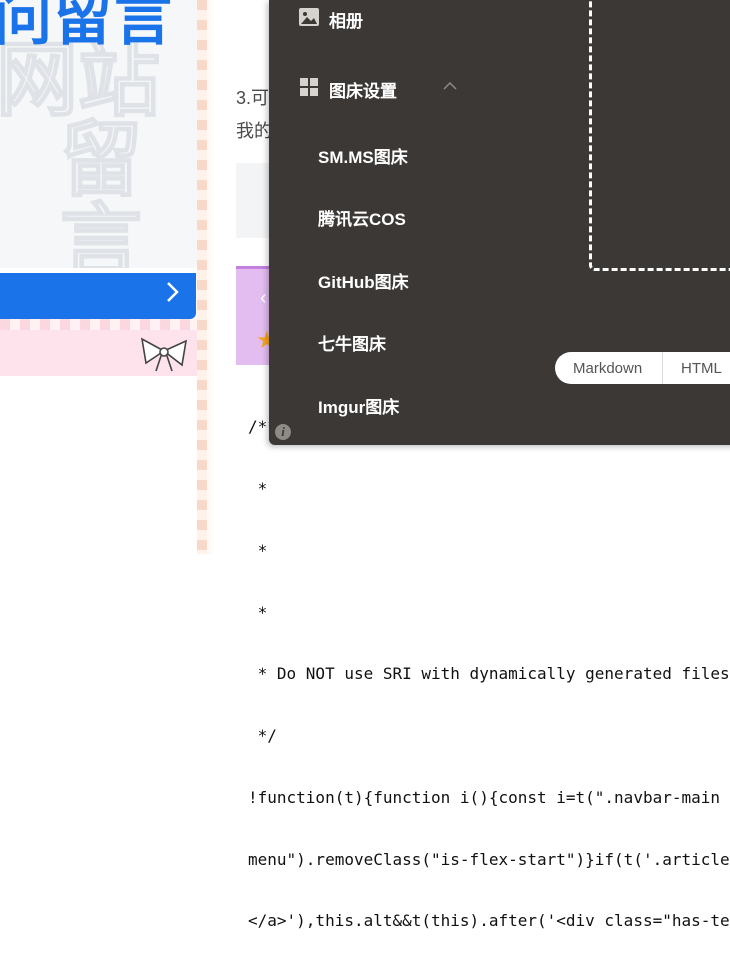 The width and height of the screenshot is (730, 953). What do you see at coordinates (173, 295) in the screenshot?
I see `chevron-right-icon` at bounding box center [173, 295].